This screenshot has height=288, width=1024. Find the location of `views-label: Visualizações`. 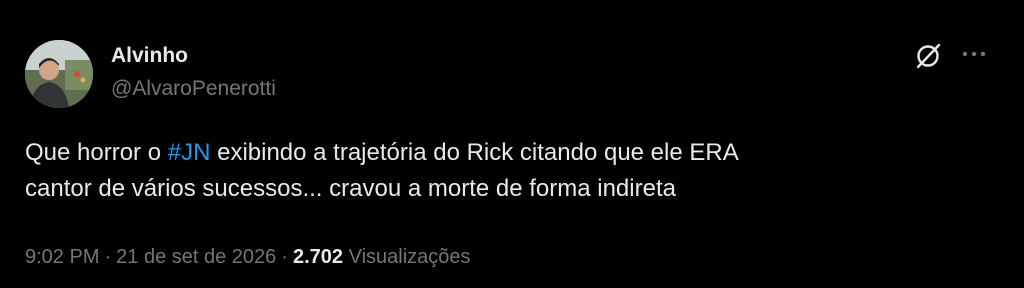

views-label: Visualizações is located at coordinates (409, 257).